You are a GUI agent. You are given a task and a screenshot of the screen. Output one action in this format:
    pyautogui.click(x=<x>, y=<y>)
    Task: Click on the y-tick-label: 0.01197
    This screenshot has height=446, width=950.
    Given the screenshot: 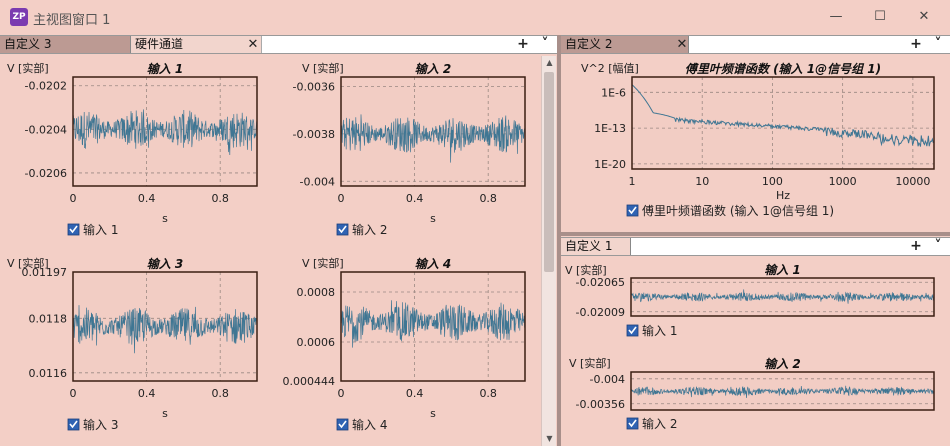 What is the action you would take?
    pyautogui.click(x=45, y=272)
    